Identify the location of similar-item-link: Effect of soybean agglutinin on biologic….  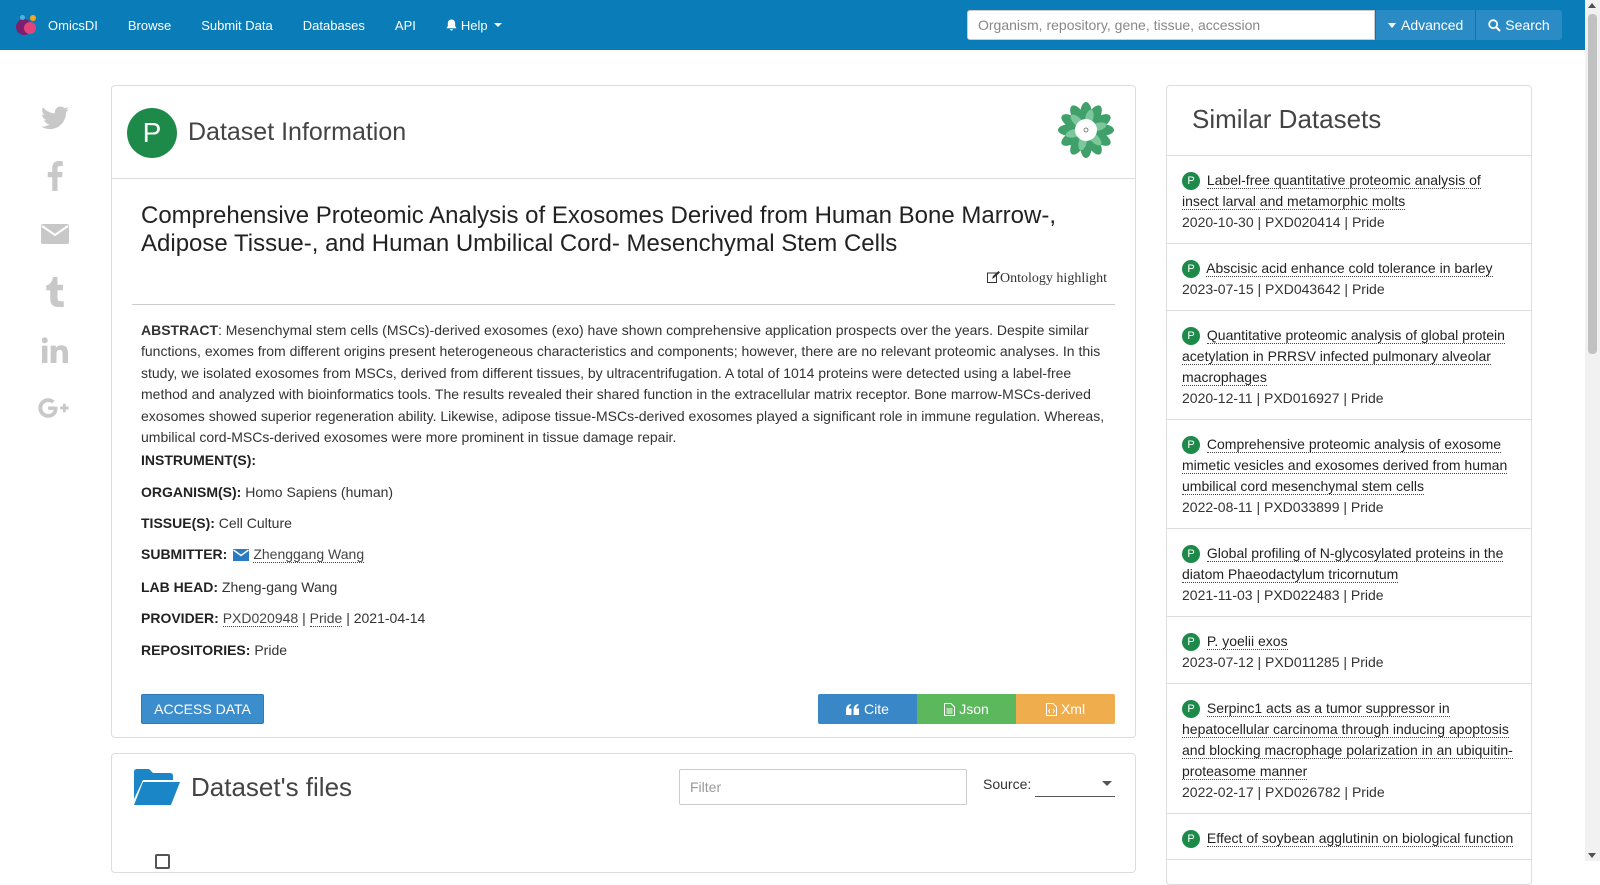
(1360, 838).